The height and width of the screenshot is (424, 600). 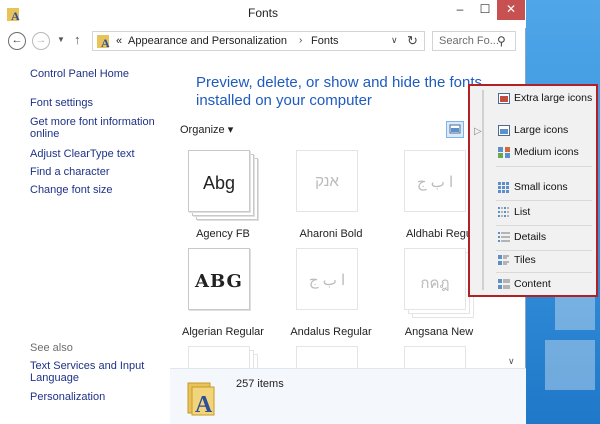 What do you see at coordinates (97, 372) in the screenshot?
I see `text-services-link: Text Services and Input Language` at bounding box center [97, 372].